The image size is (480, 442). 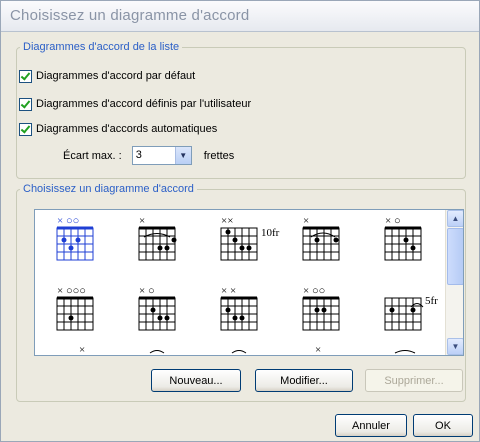 What do you see at coordinates (101, 47) in the screenshot?
I see `list-group-legend: Diagrammes d'accord de la liste` at bounding box center [101, 47].